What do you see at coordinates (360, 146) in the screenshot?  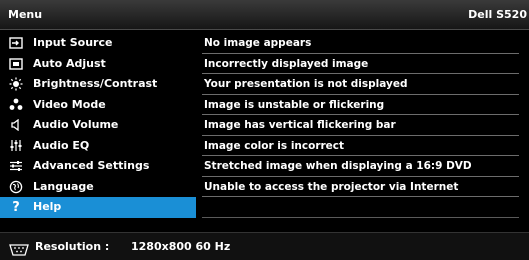 I see `help-topic: Image color is incorrect` at bounding box center [360, 146].